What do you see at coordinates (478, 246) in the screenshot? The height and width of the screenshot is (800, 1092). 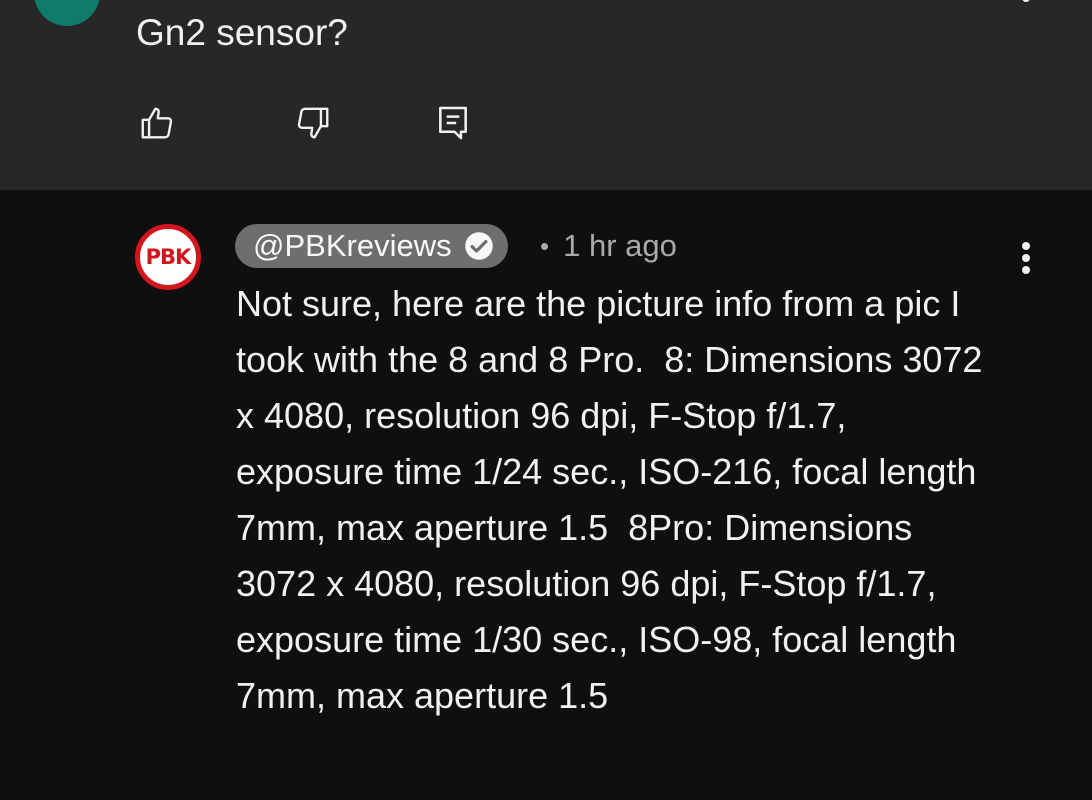 I see `verified-check-icon` at bounding box center [478, 246].